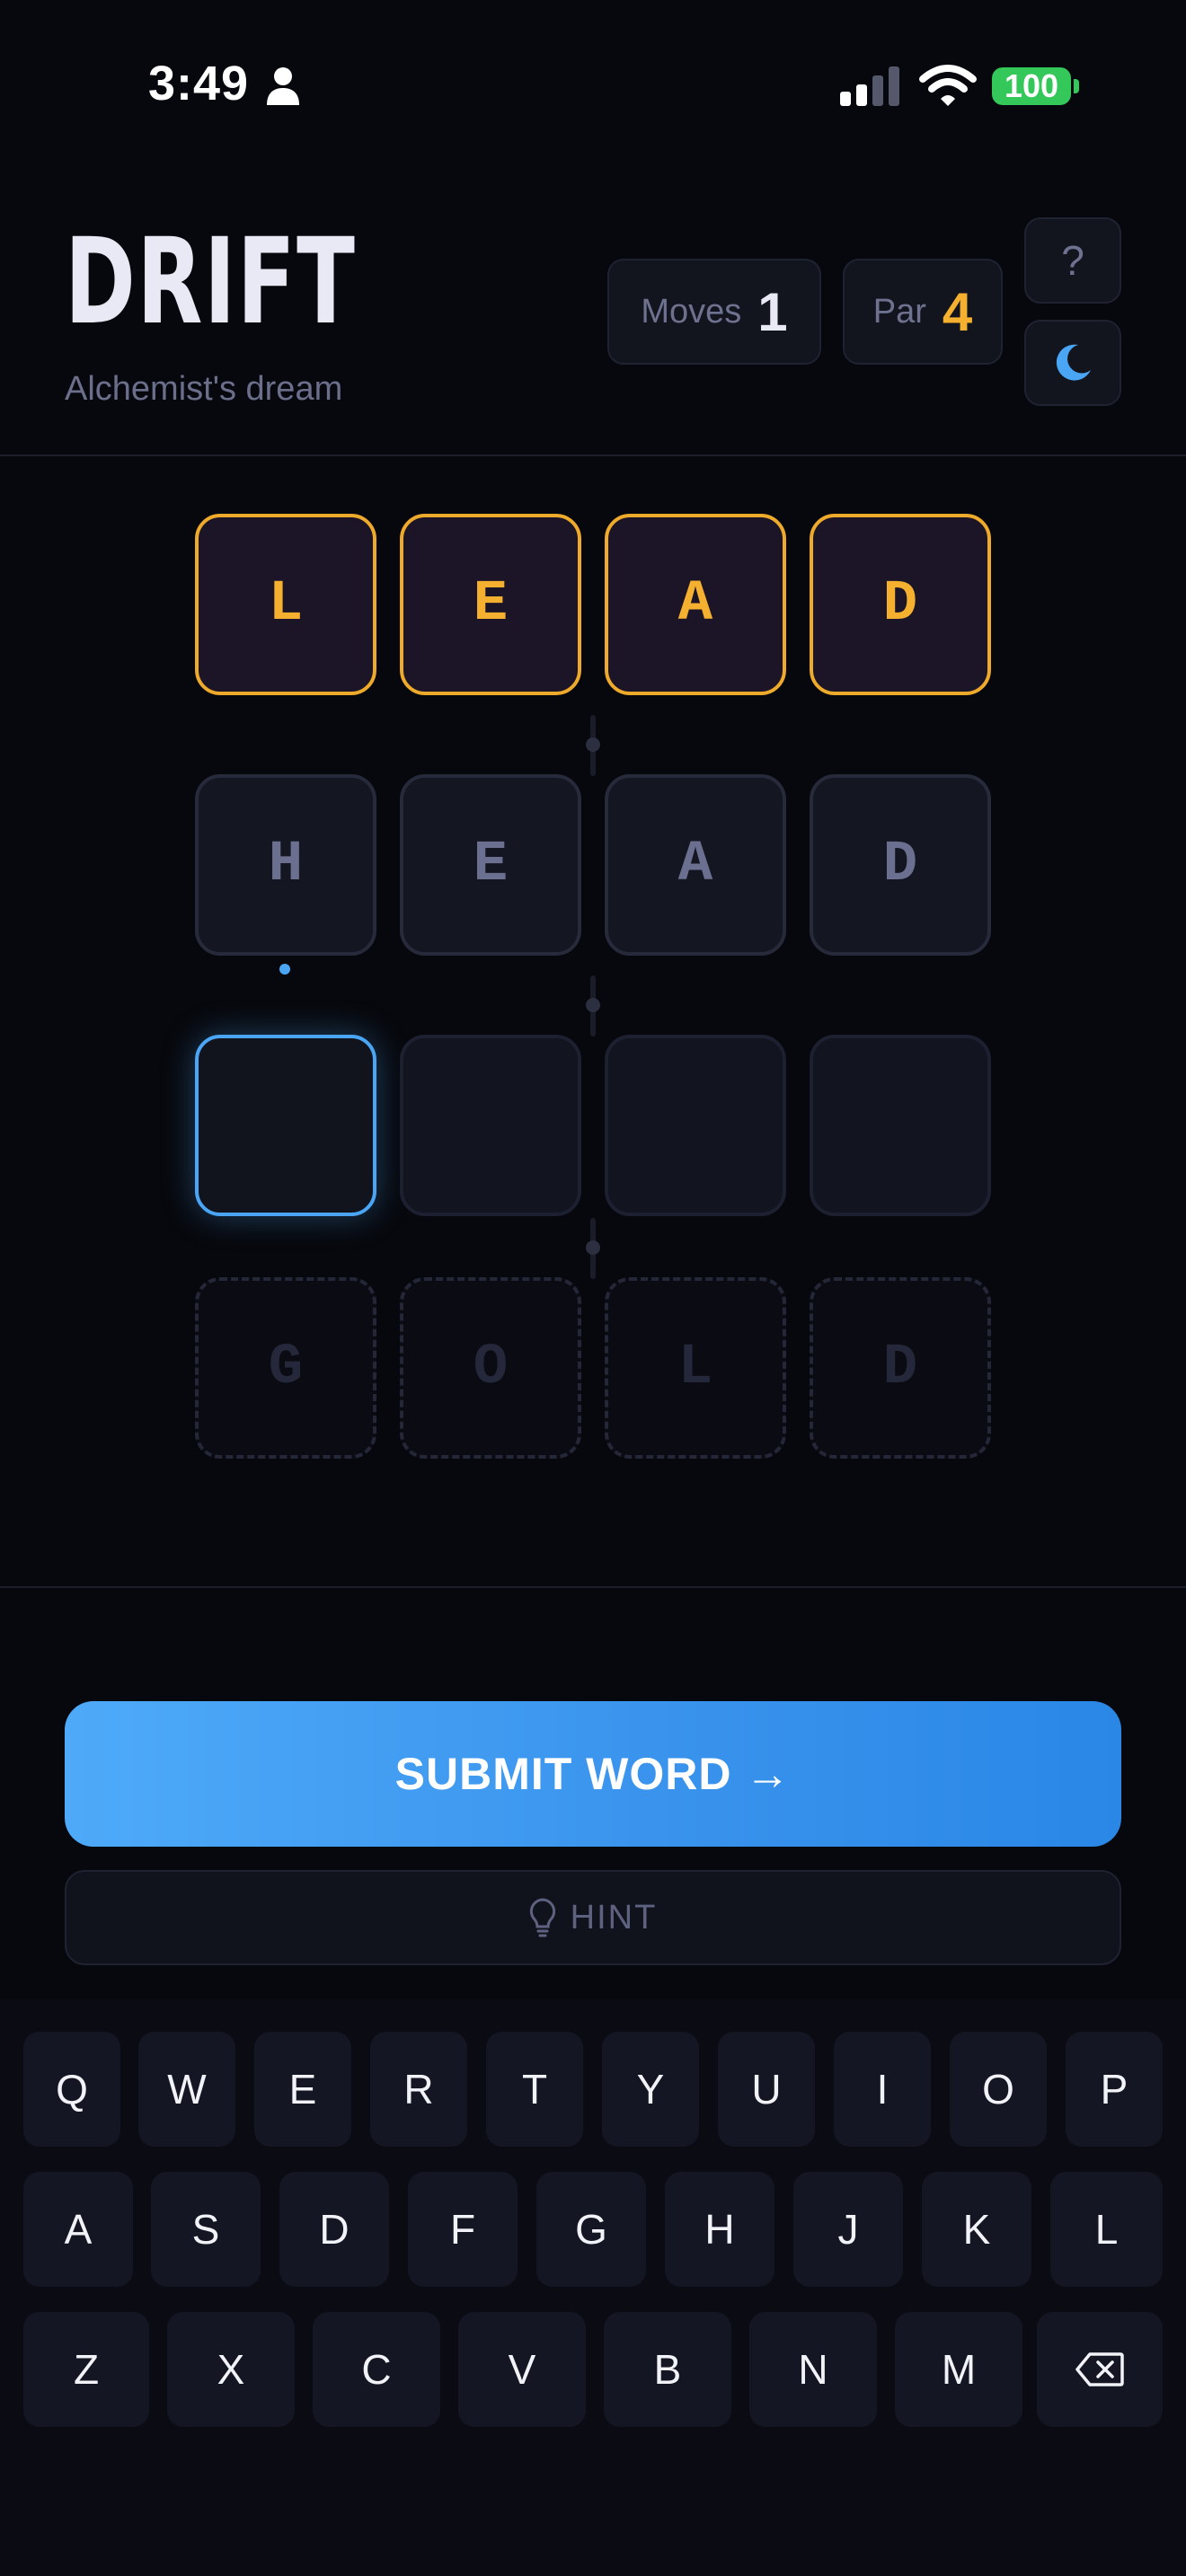 This screenshot has width=1186, height=2576. Describe the element at coordinates (772, 311) in the screenshot. I see `moves-value: 1` at that location.